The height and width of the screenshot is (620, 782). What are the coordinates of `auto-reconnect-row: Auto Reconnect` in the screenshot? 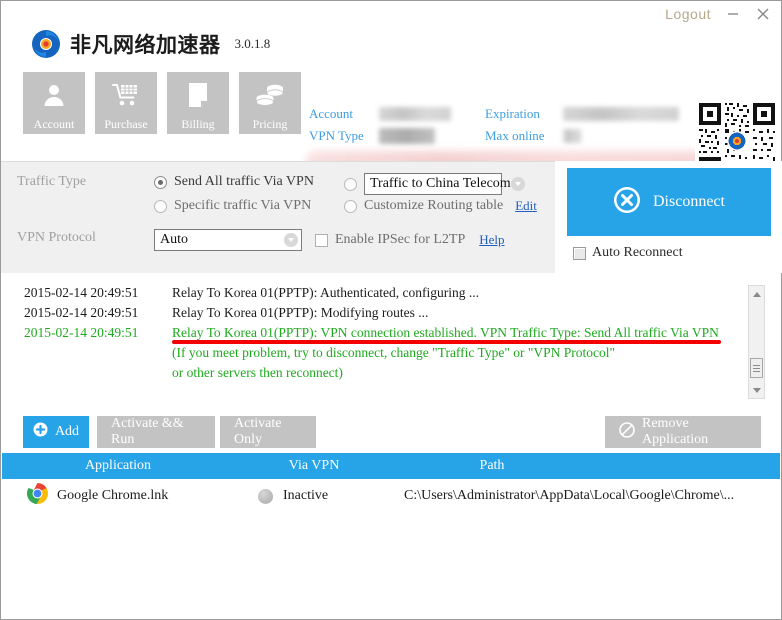 It's located at (628, 253).